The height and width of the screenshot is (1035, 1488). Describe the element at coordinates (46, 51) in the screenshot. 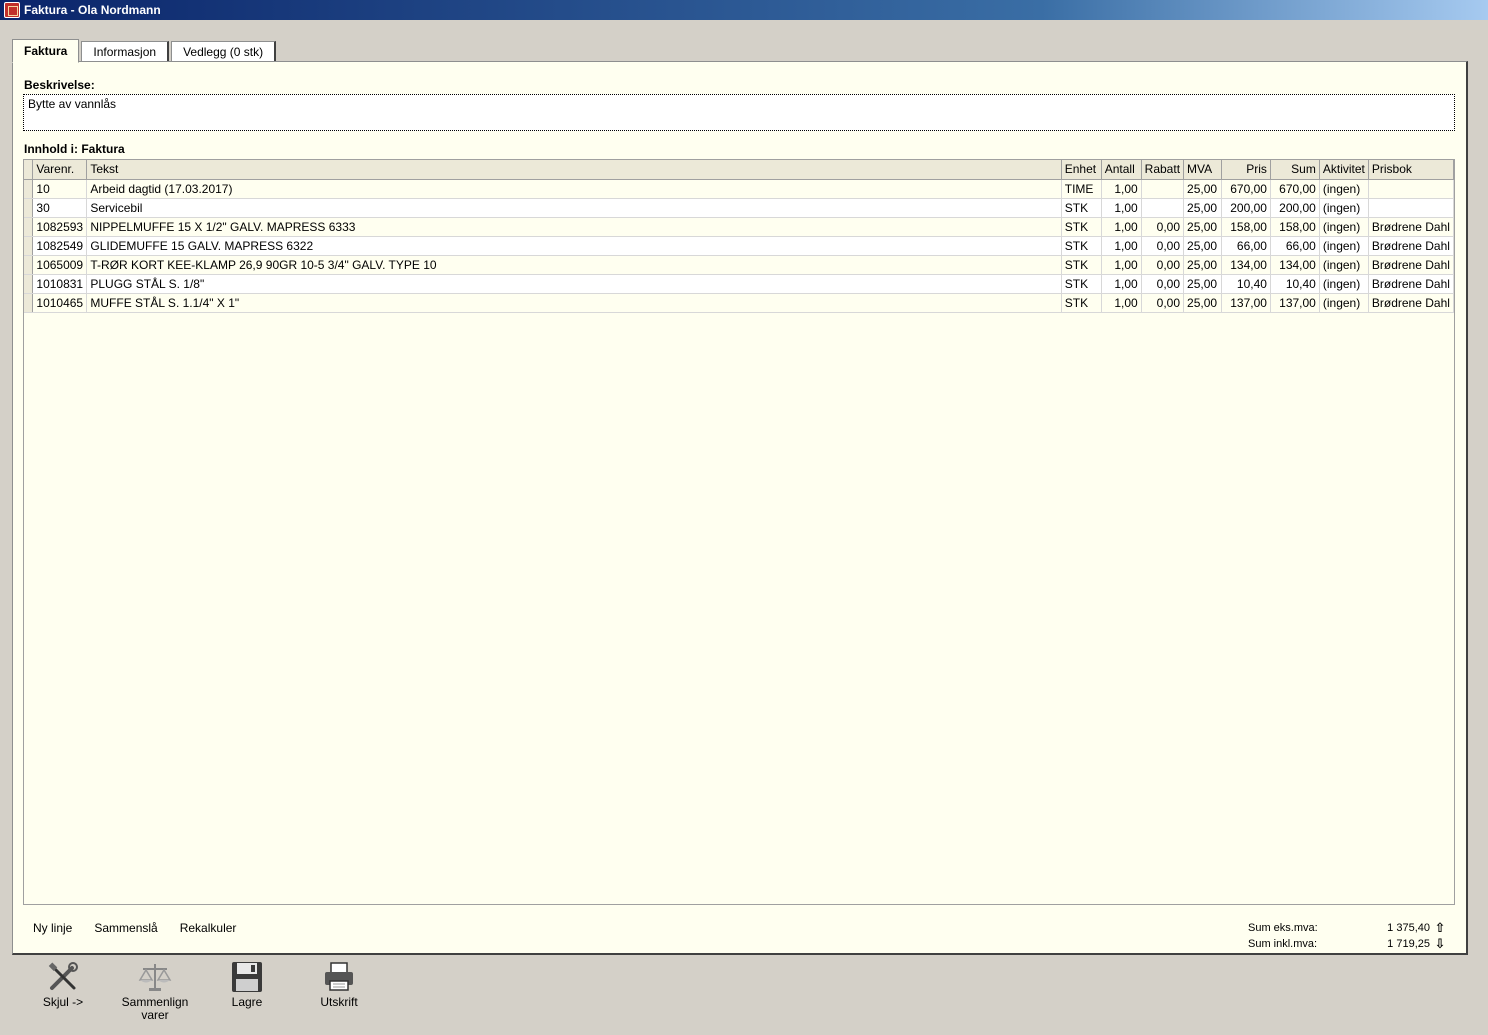

I see `tab-faktura: Faktura` at that location.